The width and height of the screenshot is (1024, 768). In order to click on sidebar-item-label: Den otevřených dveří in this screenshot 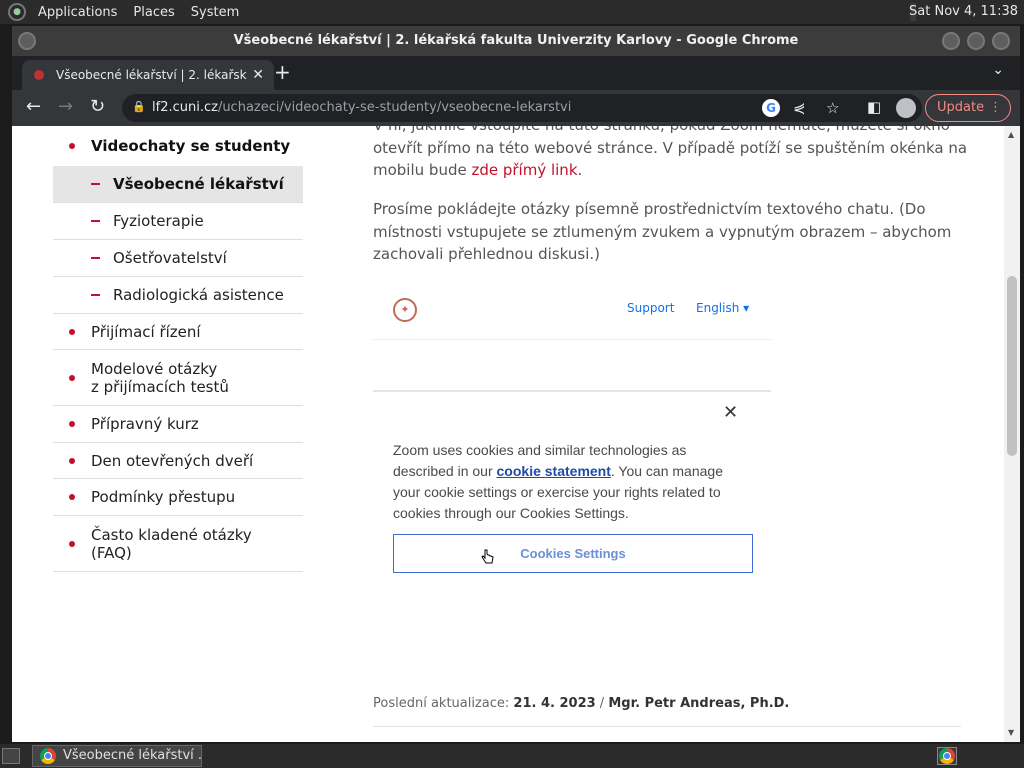, I will do `click(172, 460)`.